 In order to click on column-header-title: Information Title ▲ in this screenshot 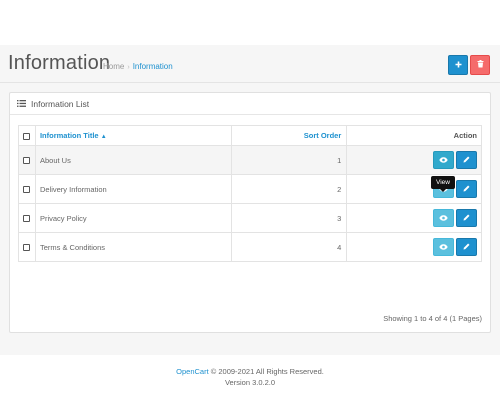, I will do `click(133, 135)`.